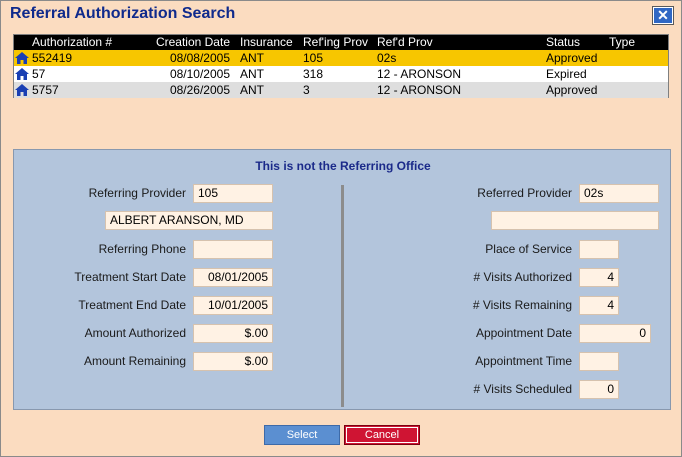 The width and height of the screenshot is (682, 457). Describe the element at coordinates (528, 249) in the screenshot. I see `place-of-service-label: Place of Service` at that location.